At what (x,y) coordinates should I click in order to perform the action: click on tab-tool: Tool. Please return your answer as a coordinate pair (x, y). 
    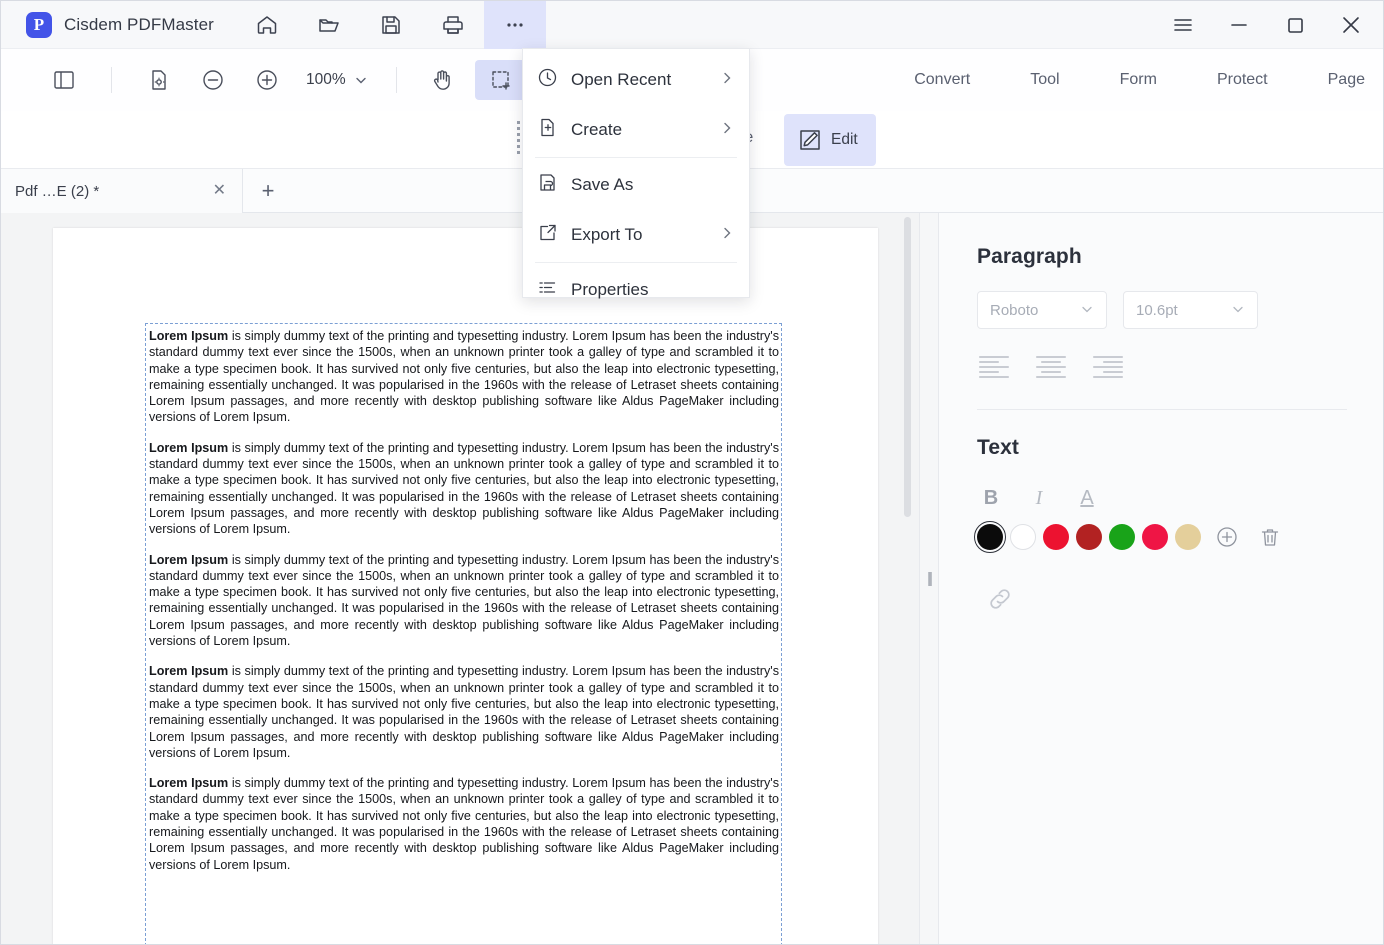
    Looking at the image, I should click on (1044, 80).